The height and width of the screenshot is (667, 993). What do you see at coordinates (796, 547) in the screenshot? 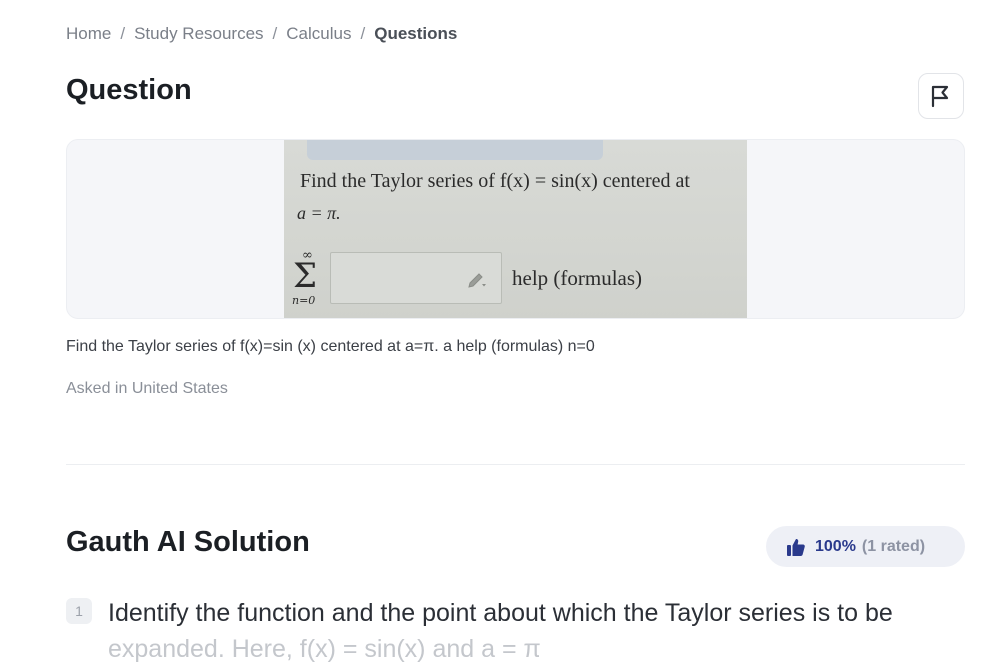
I see `thumbs-up-icon` at bounding box center [796, 547].